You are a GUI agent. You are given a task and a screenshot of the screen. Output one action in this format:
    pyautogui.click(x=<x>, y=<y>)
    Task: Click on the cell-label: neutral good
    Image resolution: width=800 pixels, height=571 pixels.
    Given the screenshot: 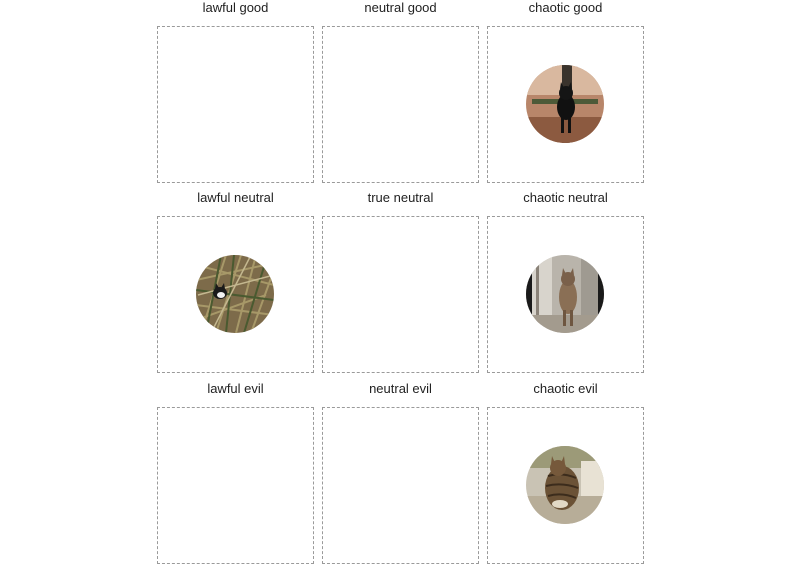 What is the action you would take?
    pyautogui.click(x=400, y=7)
    